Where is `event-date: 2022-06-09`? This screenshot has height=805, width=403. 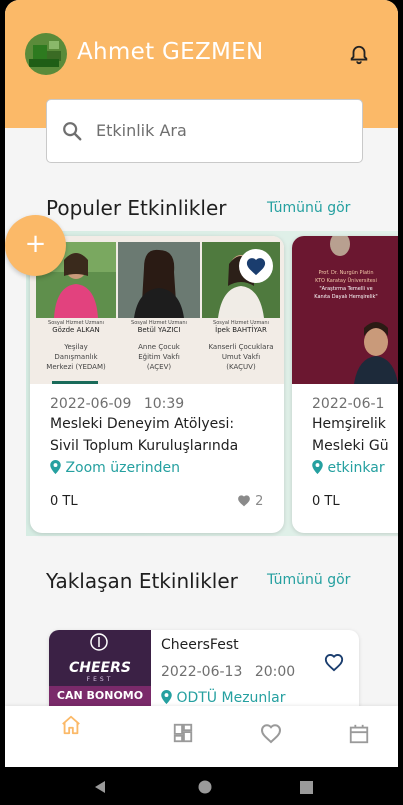
event-date: 2022-06-09 is located at coordinates (91, 404).